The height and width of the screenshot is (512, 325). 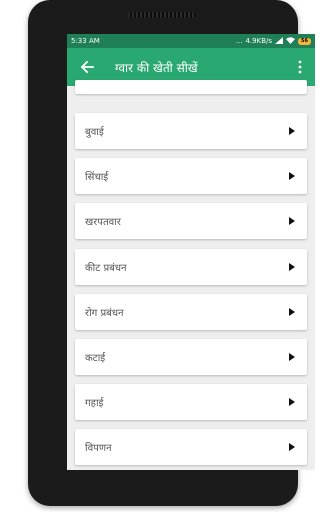 I want to click on status-right: ... 4.9KB/s 56, so click(x=273, y=41).